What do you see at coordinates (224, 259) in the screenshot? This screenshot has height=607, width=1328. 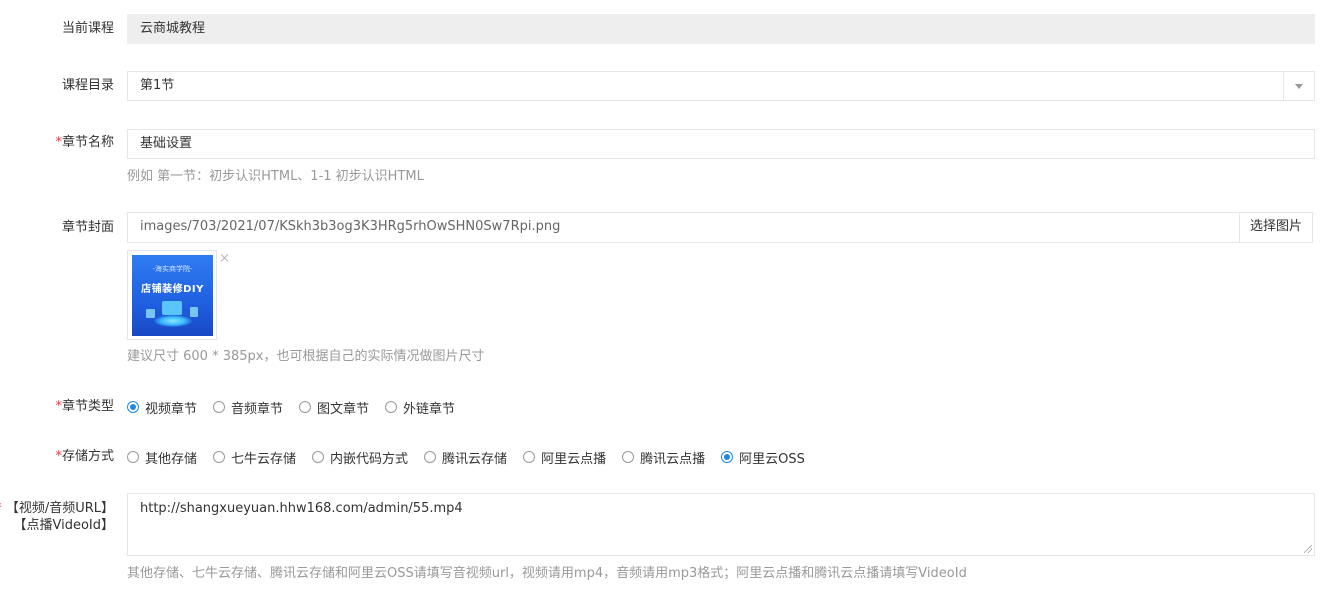 I see `remove-image-icon: ×` at bounding box center [224, 259].